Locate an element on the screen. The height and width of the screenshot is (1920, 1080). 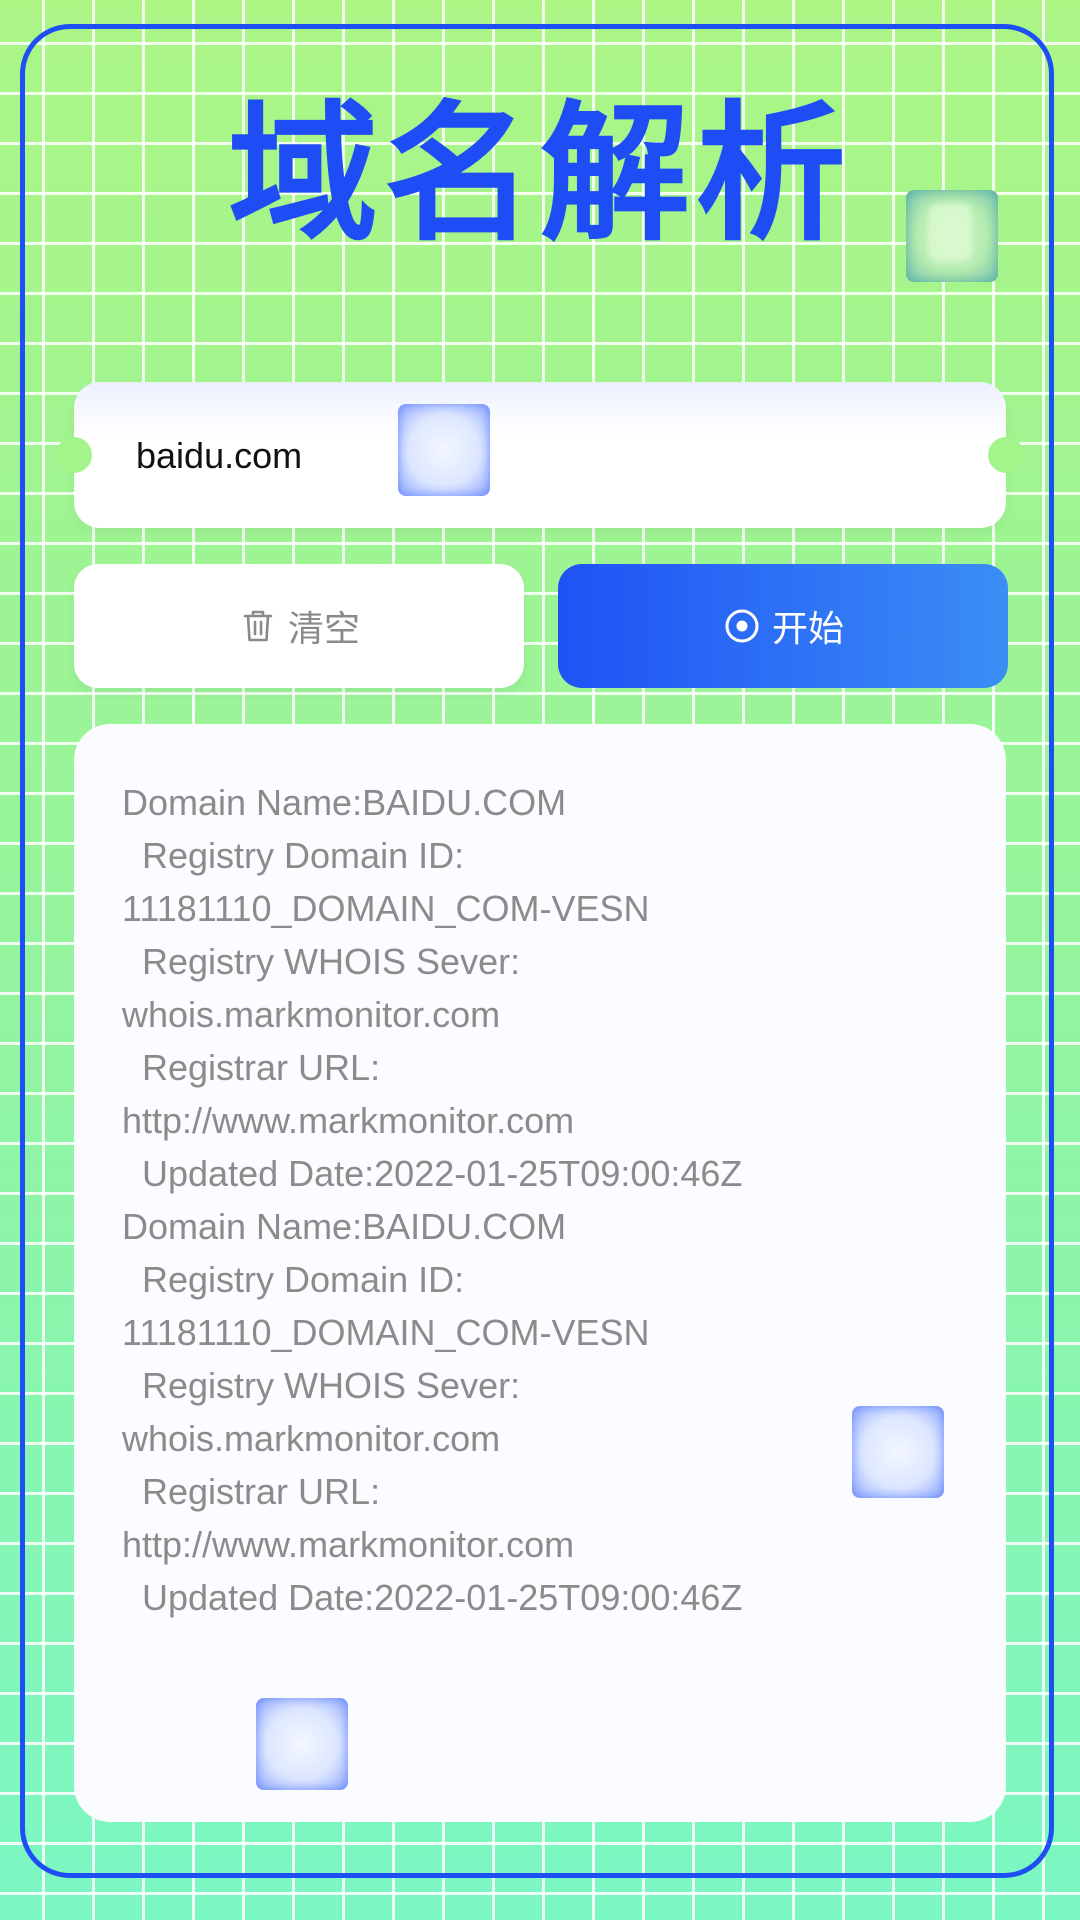
result-line: Registrar URL: is located at coordinates (251, 1067).